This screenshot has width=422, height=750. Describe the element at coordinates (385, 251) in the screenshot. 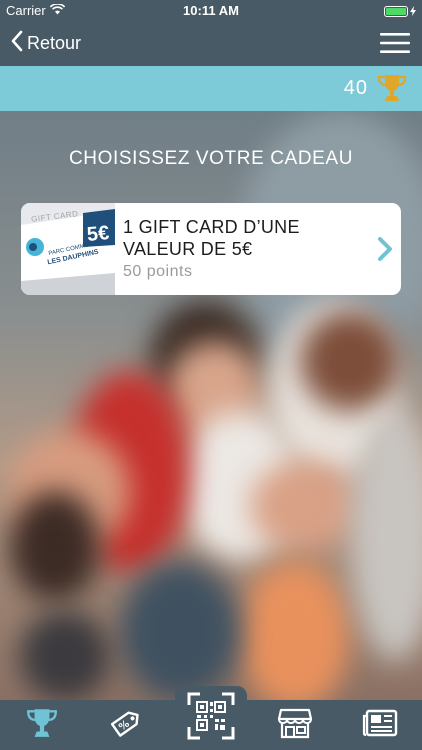

I see `chevron-right-icon` at that location.